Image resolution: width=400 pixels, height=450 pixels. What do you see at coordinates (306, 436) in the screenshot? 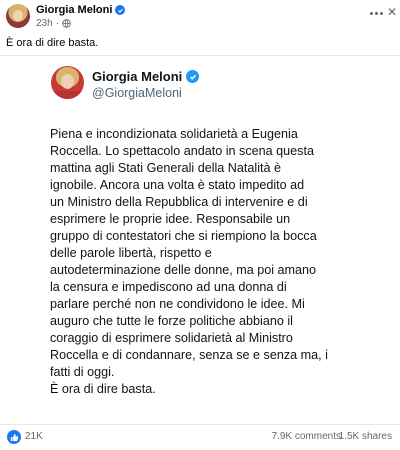
I see `comments-count: 7.9K comments` at bounding box center [306, 436].